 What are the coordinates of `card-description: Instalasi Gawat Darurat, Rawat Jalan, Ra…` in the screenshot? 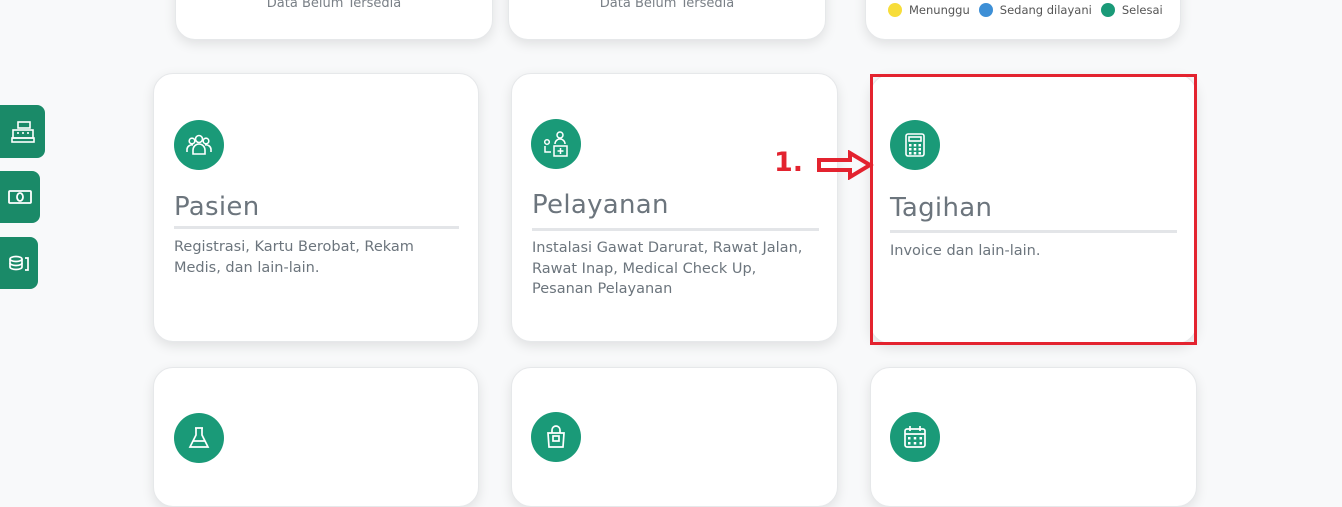 It's located at (667, 268).